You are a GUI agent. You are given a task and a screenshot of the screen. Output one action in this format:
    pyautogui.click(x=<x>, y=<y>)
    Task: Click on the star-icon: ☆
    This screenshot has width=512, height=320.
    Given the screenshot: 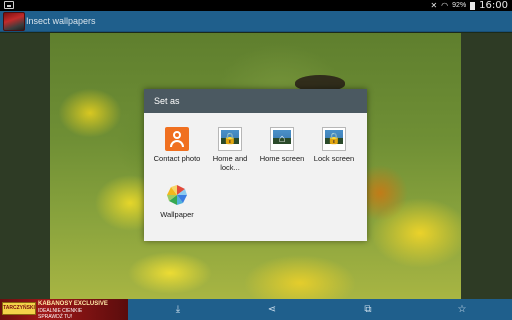 What is the action you would take?
    pyautogui.click(x=462, y=309)
    